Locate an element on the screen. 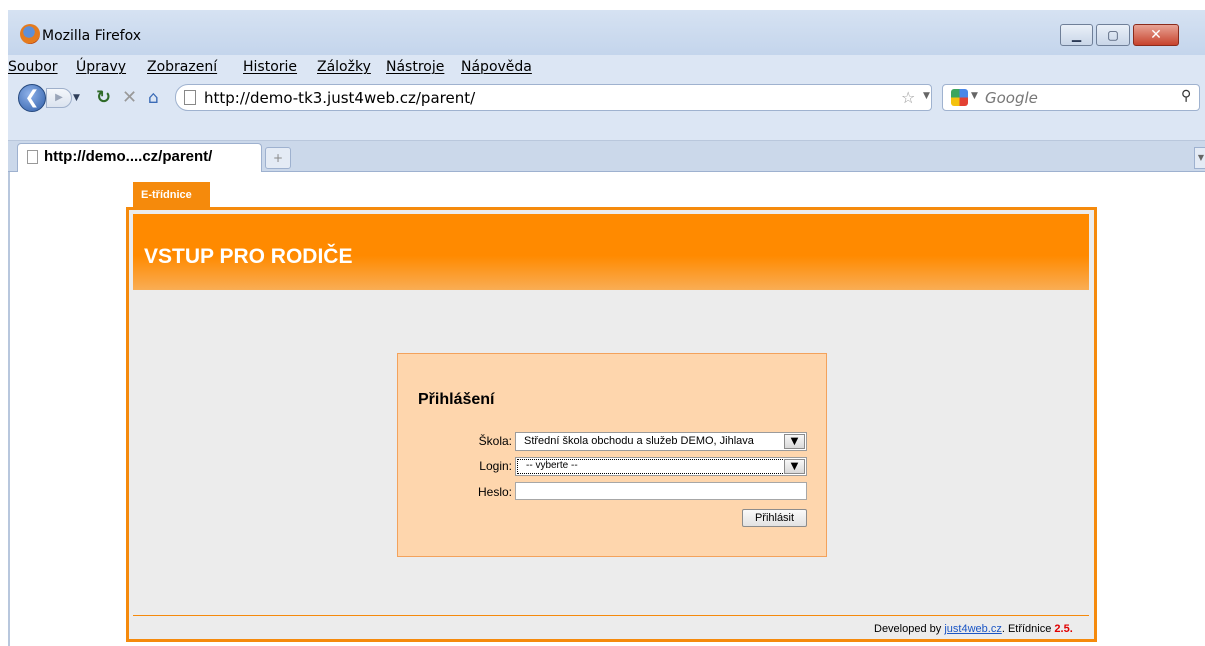 This screenshot has width=1205, height=646. forward-button: ▶ is located at coordinates (59, 98).